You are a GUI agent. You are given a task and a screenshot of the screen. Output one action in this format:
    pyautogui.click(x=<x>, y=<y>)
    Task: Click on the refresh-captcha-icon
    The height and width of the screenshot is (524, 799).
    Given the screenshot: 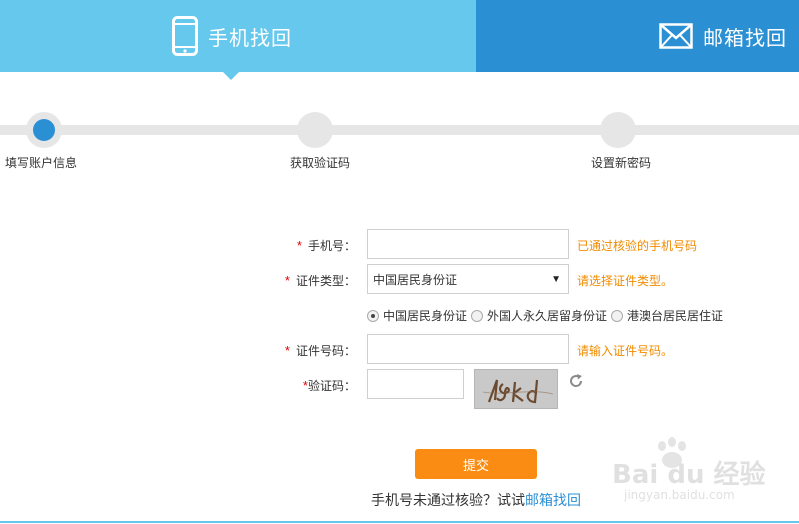 What is the action you would take?
    pyautogui.click(x=576, y=381)
    